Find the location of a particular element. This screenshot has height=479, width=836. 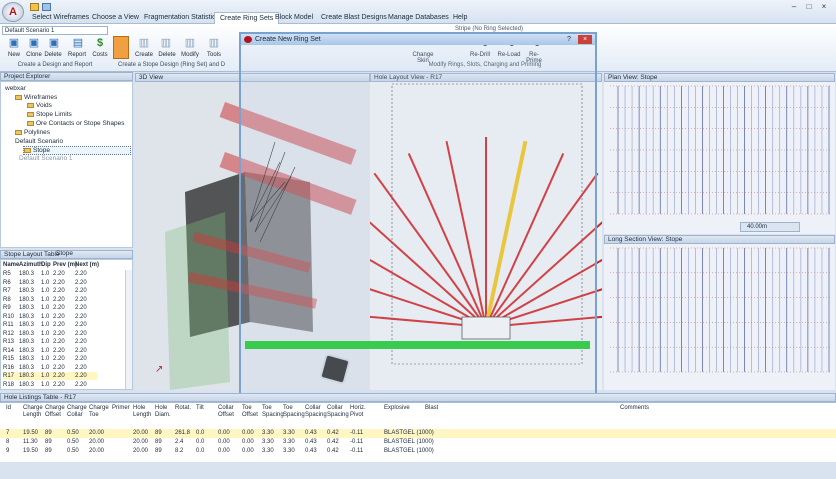

dialog-close-button: × is located at coordinates (585, 39).